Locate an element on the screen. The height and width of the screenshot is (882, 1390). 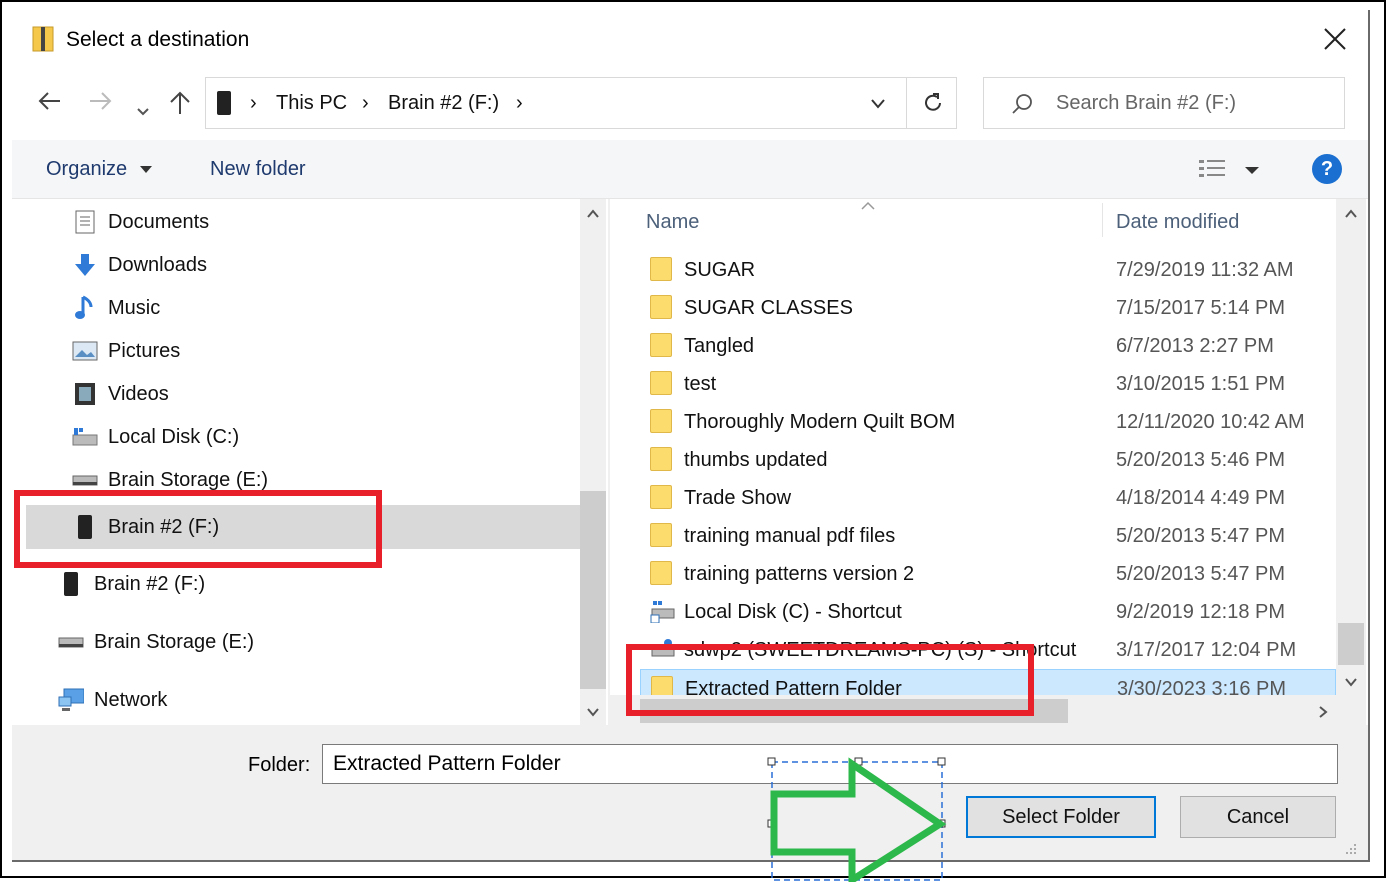
nav-item-label: Brain #2 (F:) is located at coordinates (150, 583).